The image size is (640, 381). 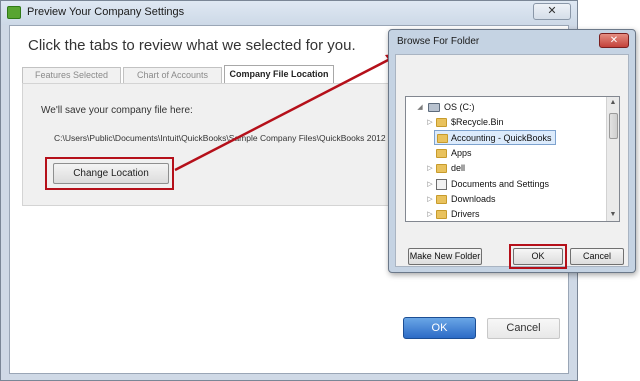 I want to click on drive-icon, so click(x=434, y=107).